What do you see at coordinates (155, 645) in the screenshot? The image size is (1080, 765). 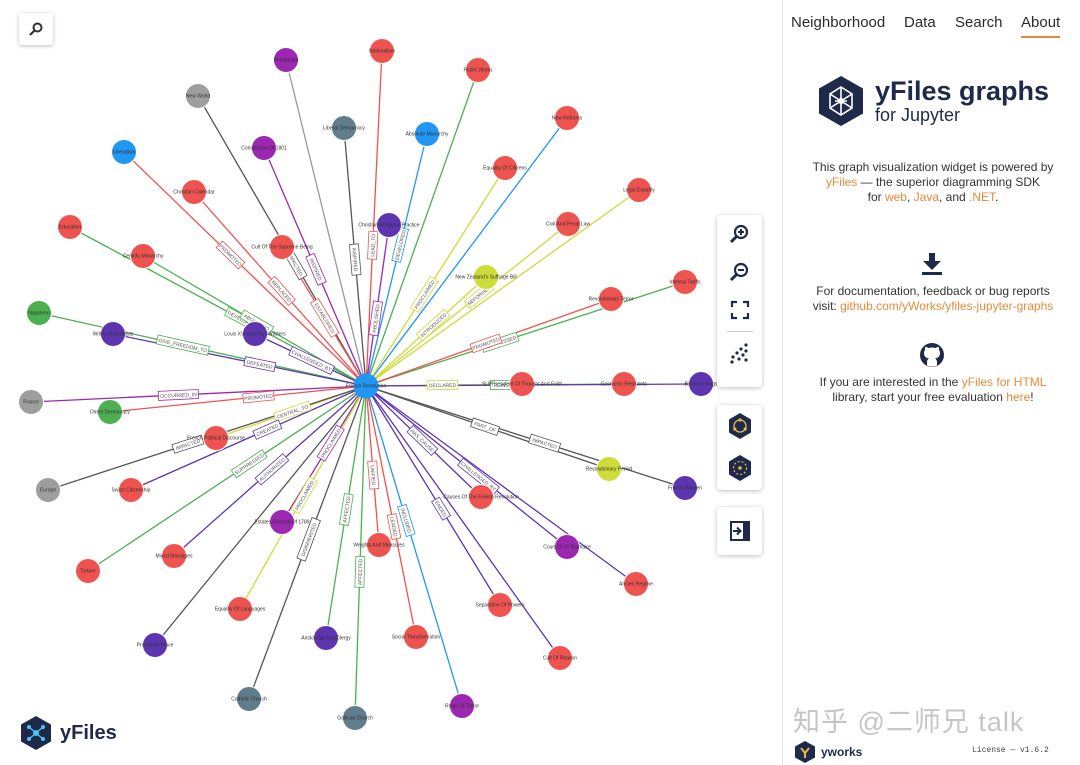 I see `graph-node: Protestant Place` at bounding box center [155, 645].